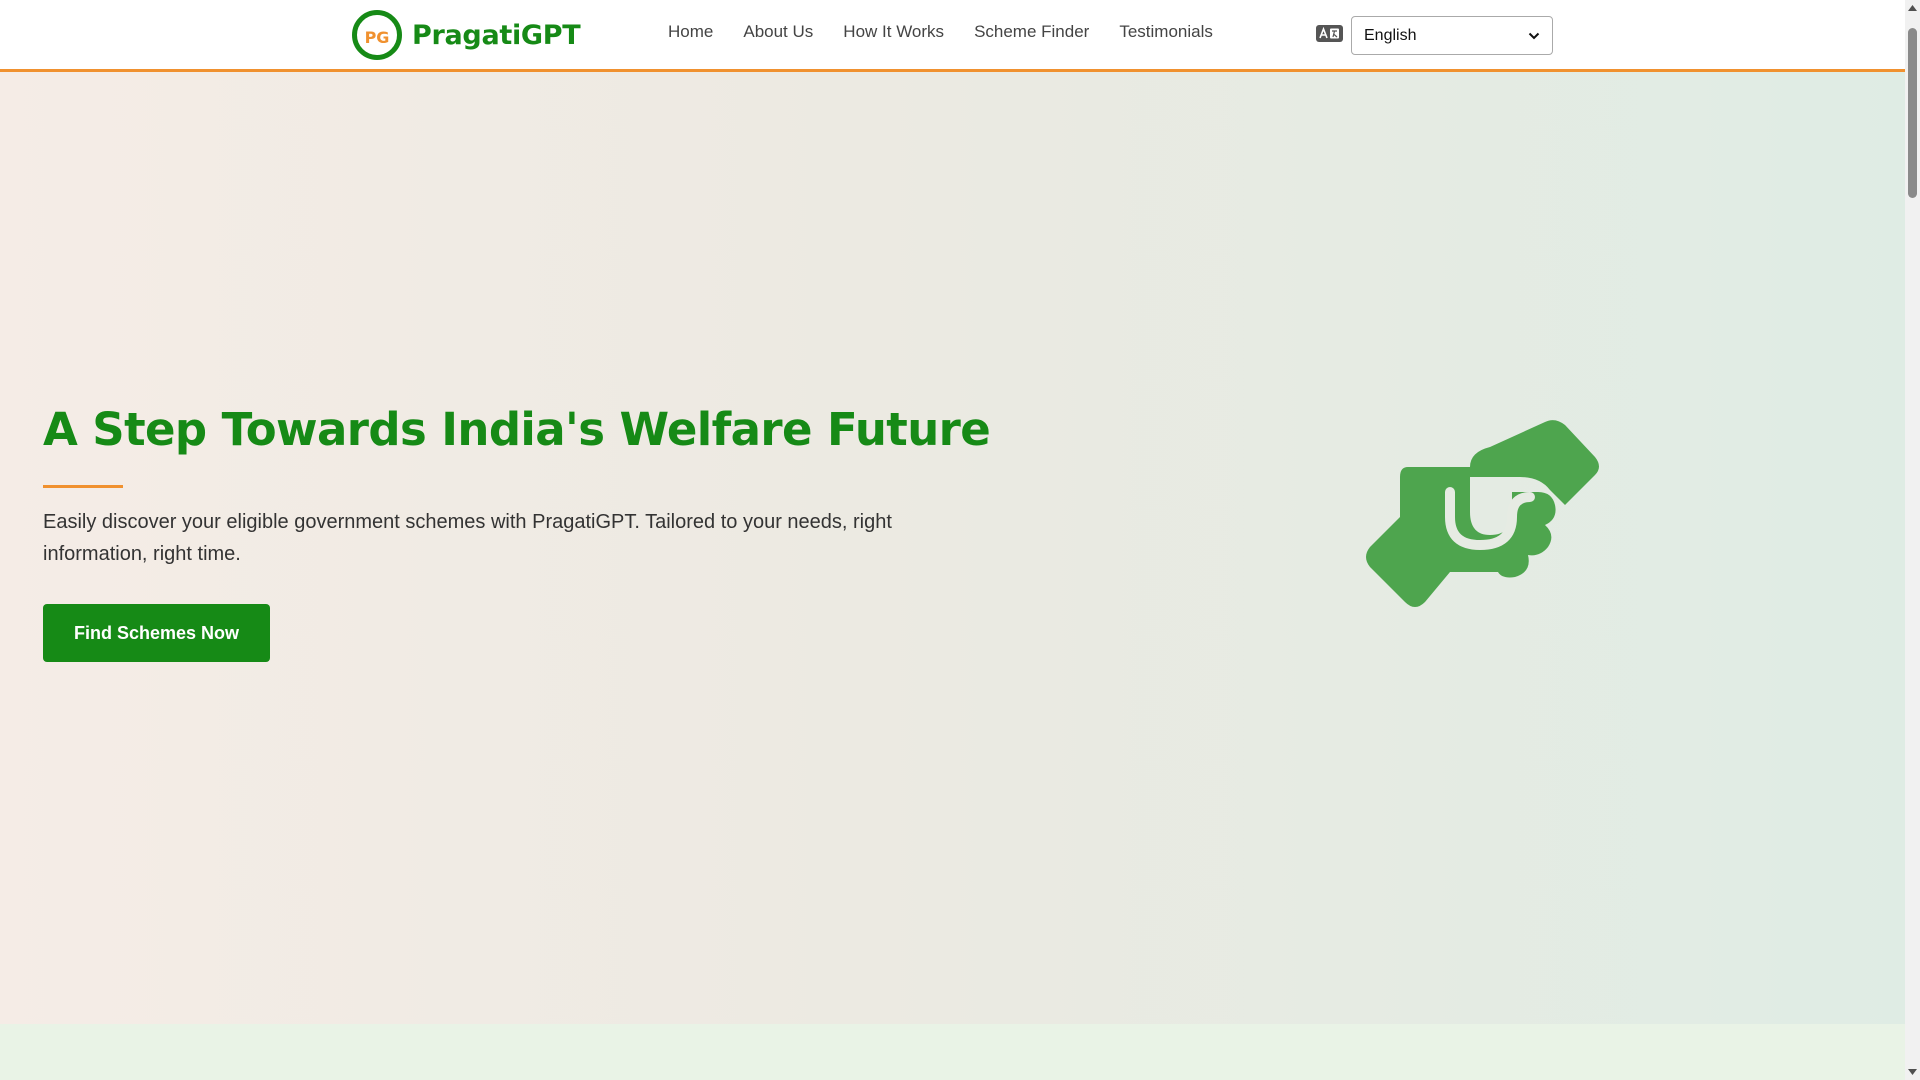 The height and width of the screenshot is (1080, 1920). I want to click on nav-link-about-us: About Us, so click(778, 32).